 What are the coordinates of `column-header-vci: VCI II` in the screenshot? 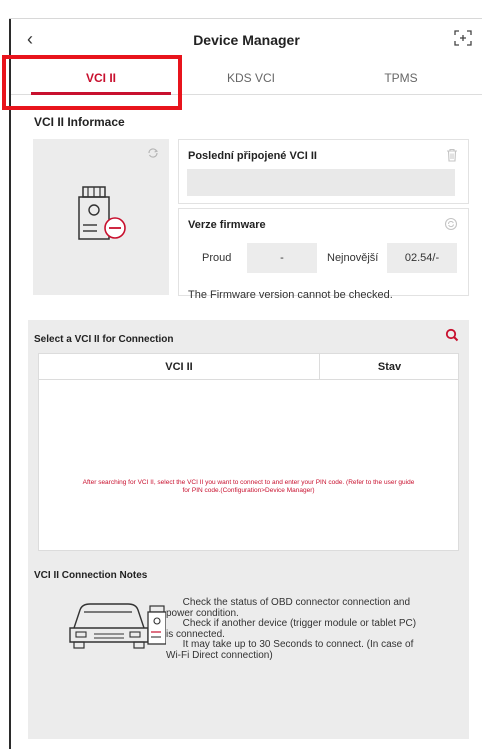 It's located at (179, 367).